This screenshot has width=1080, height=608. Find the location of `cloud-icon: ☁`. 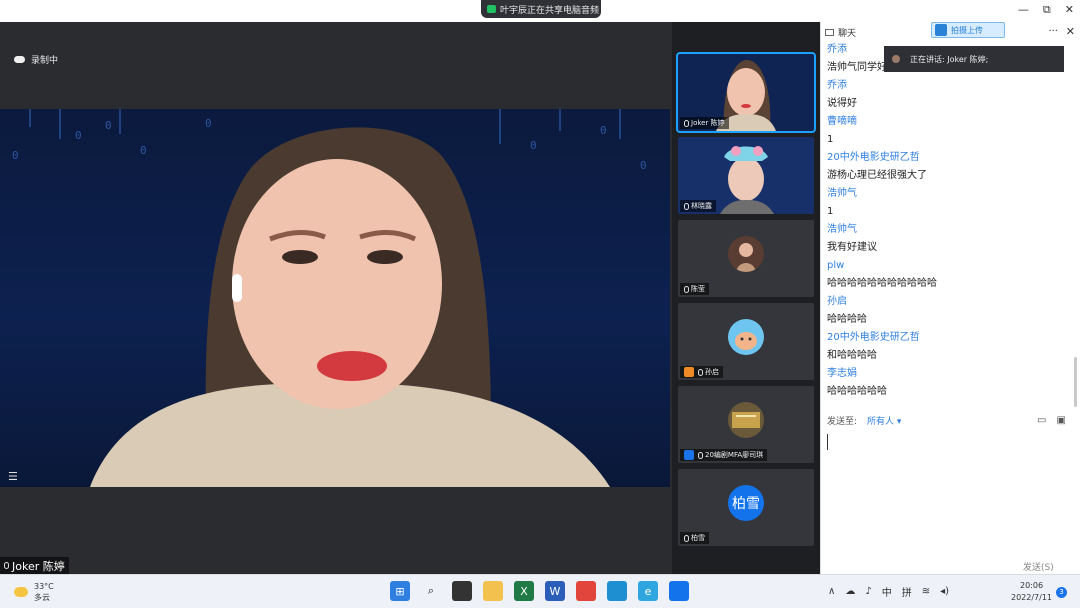

cloud-icon: ☁ is located at coordinates (850, 591).